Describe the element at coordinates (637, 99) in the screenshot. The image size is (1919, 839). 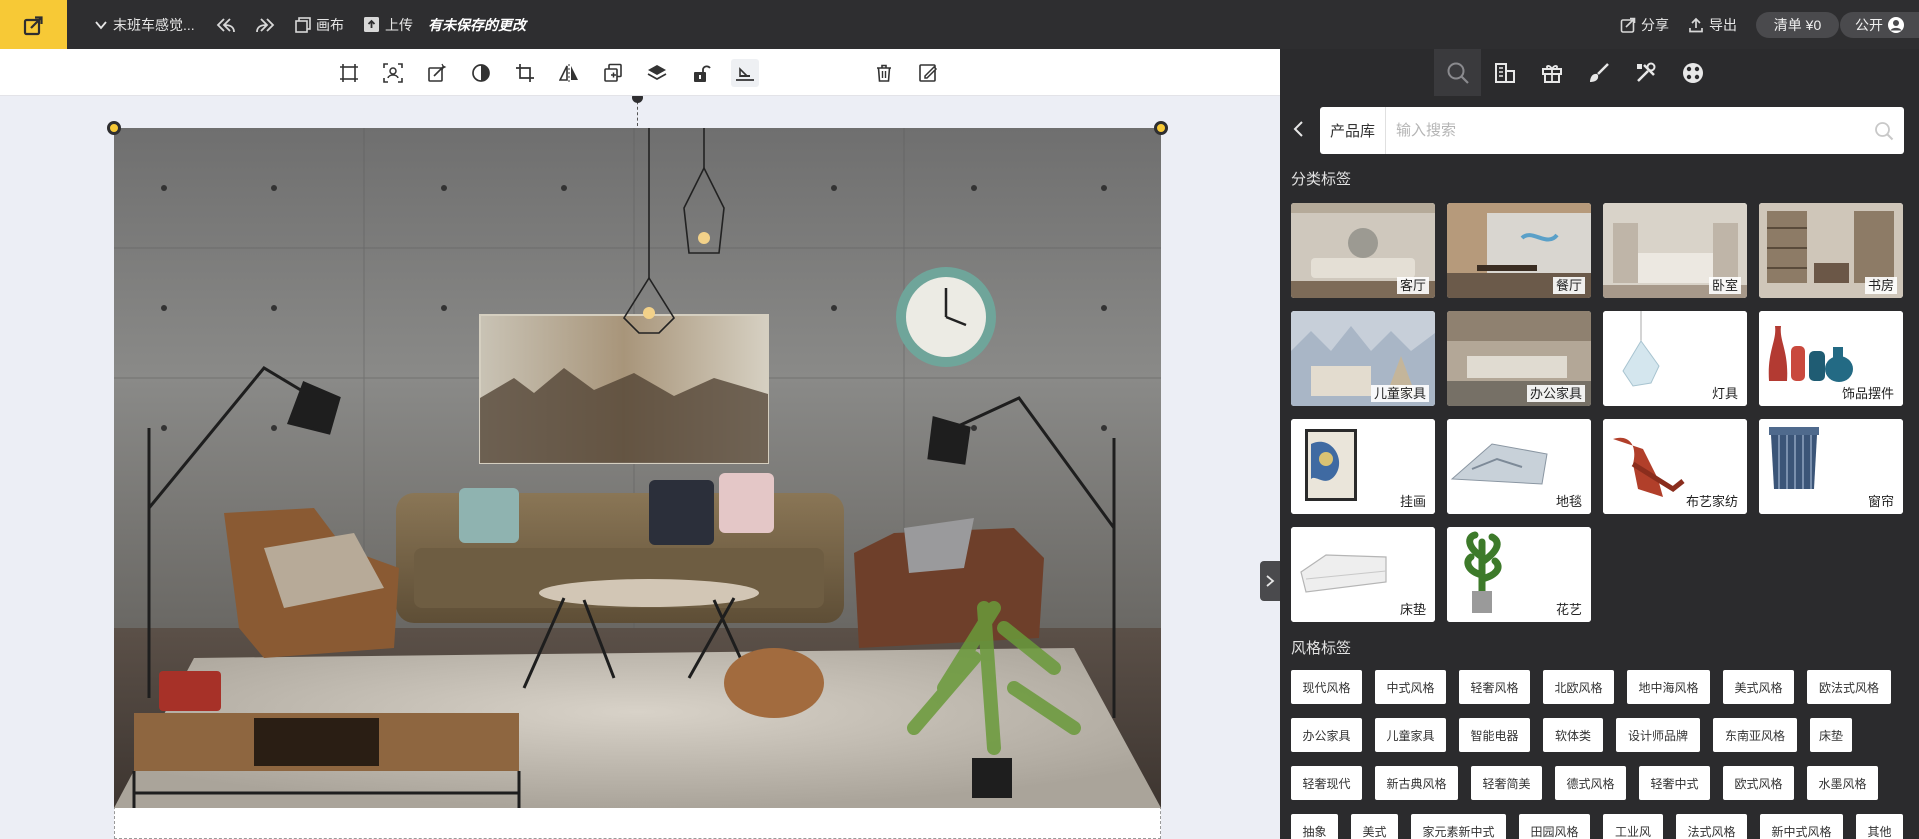
I see `rotation-handle` at that location.